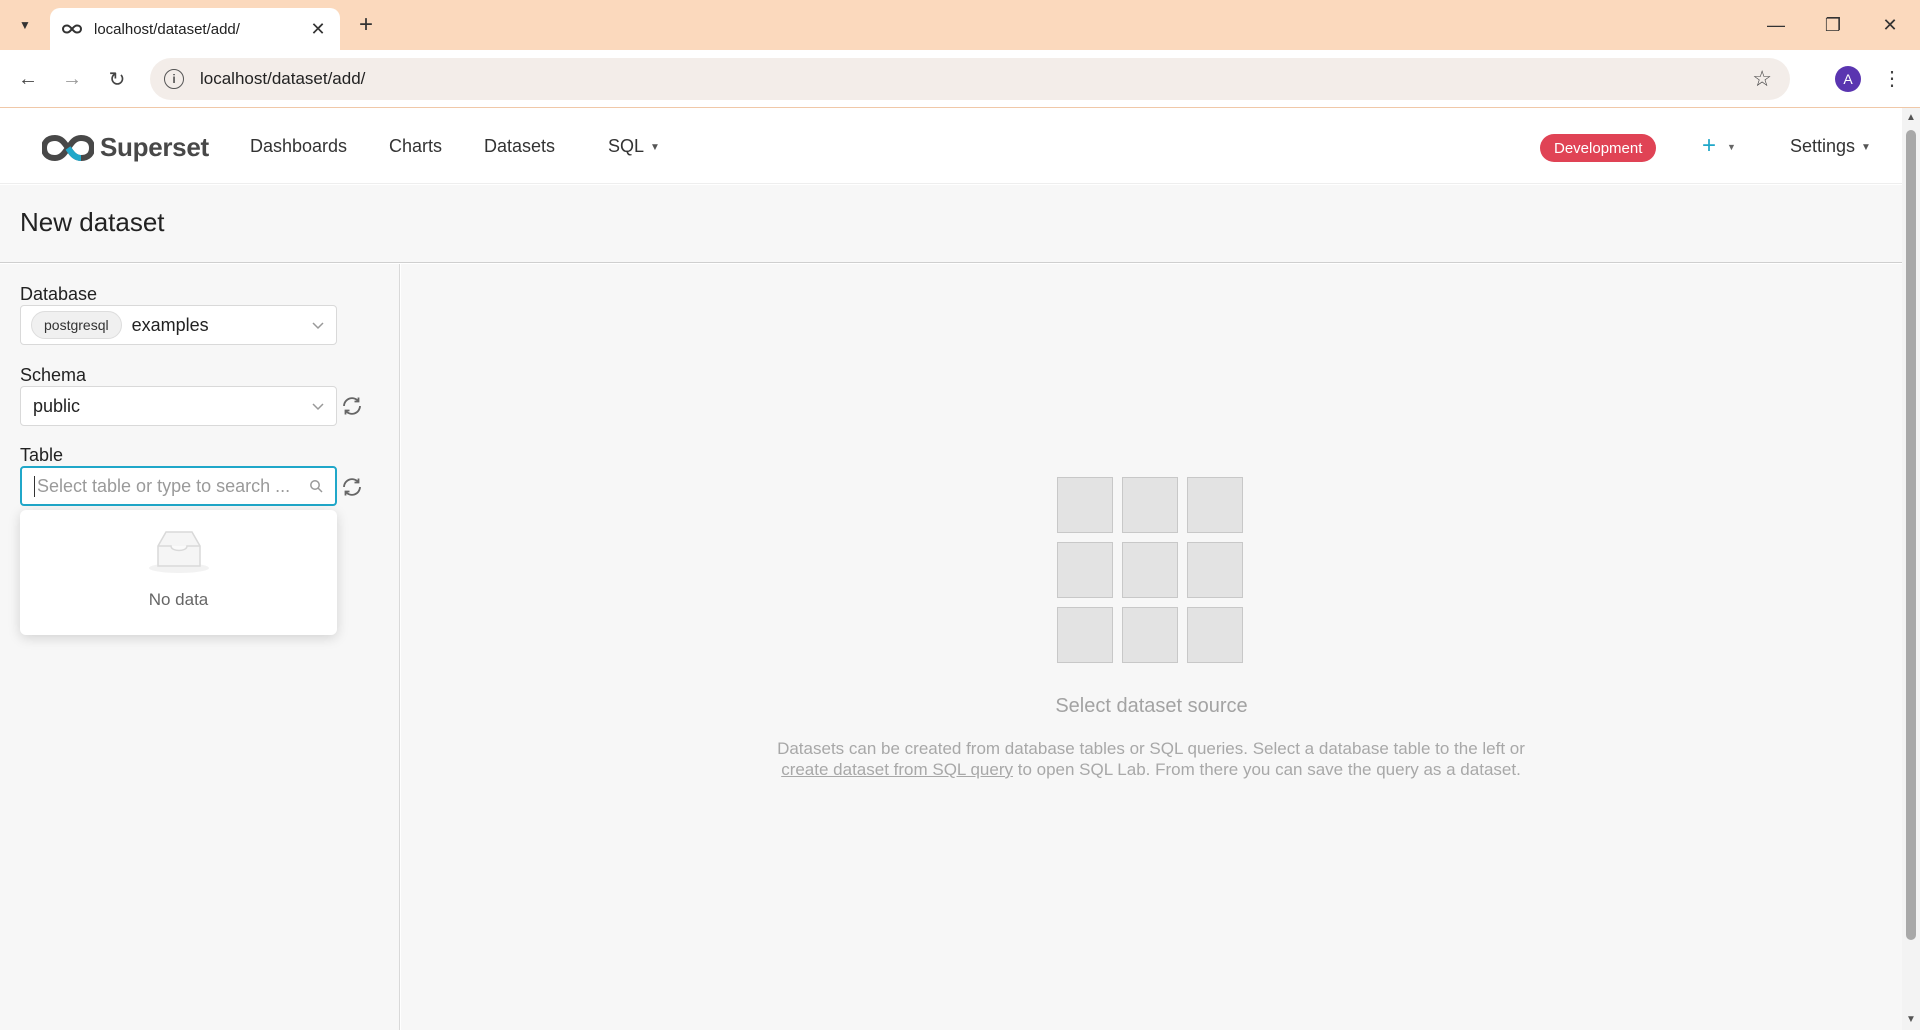 The width and height of the screenshot is (1920, 1030). What do you see at coordinates (318, 29) in the screenshot?
I see `tab-close-icon: ✕` at bounding box center [318, 29].